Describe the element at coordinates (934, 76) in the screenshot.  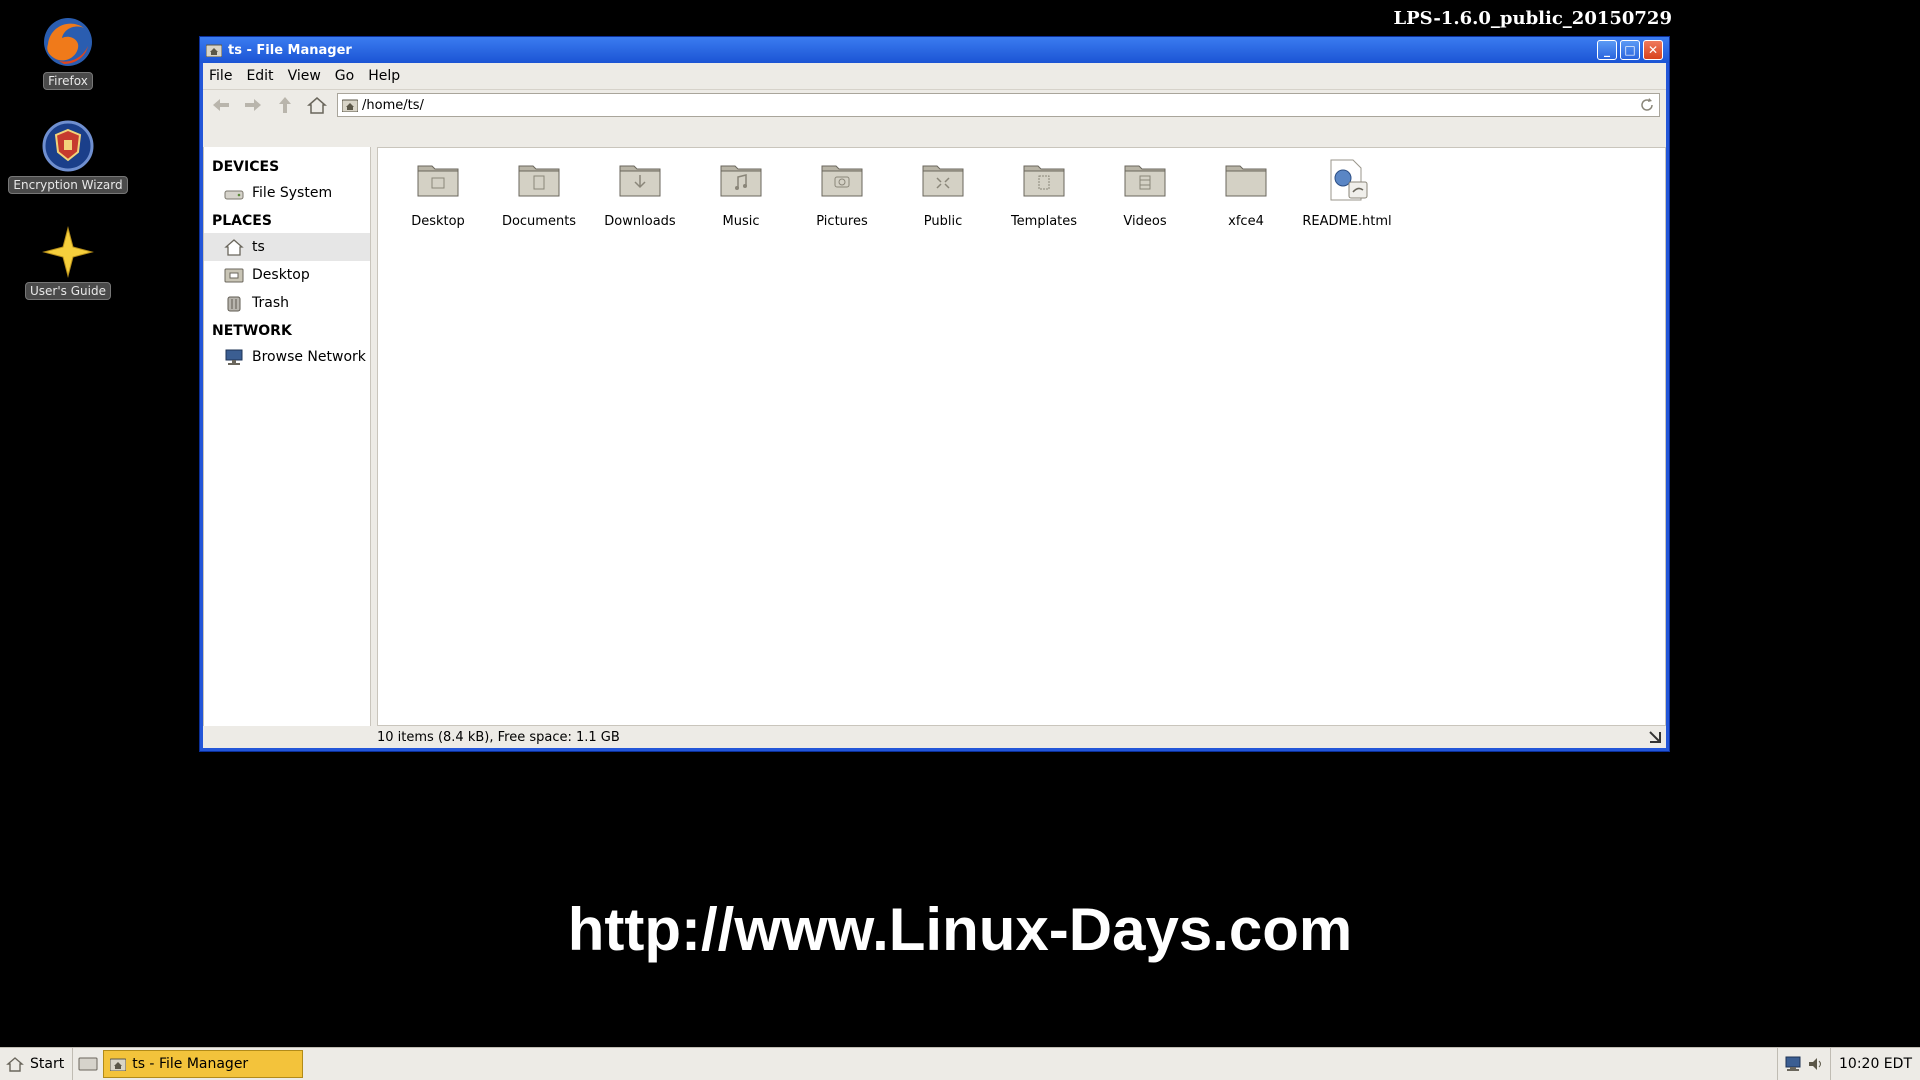
I see `menubar: File Edit View Go Help` at that location.